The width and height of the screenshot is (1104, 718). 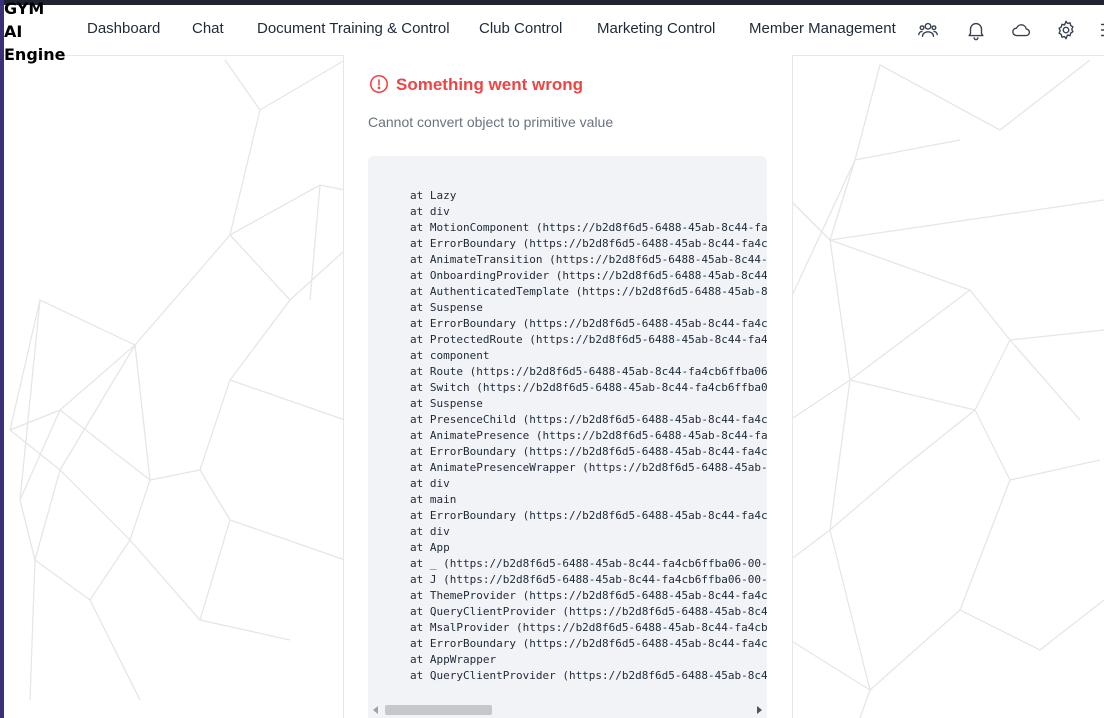 I want to click on users-icon, so click(x=928, y=30).